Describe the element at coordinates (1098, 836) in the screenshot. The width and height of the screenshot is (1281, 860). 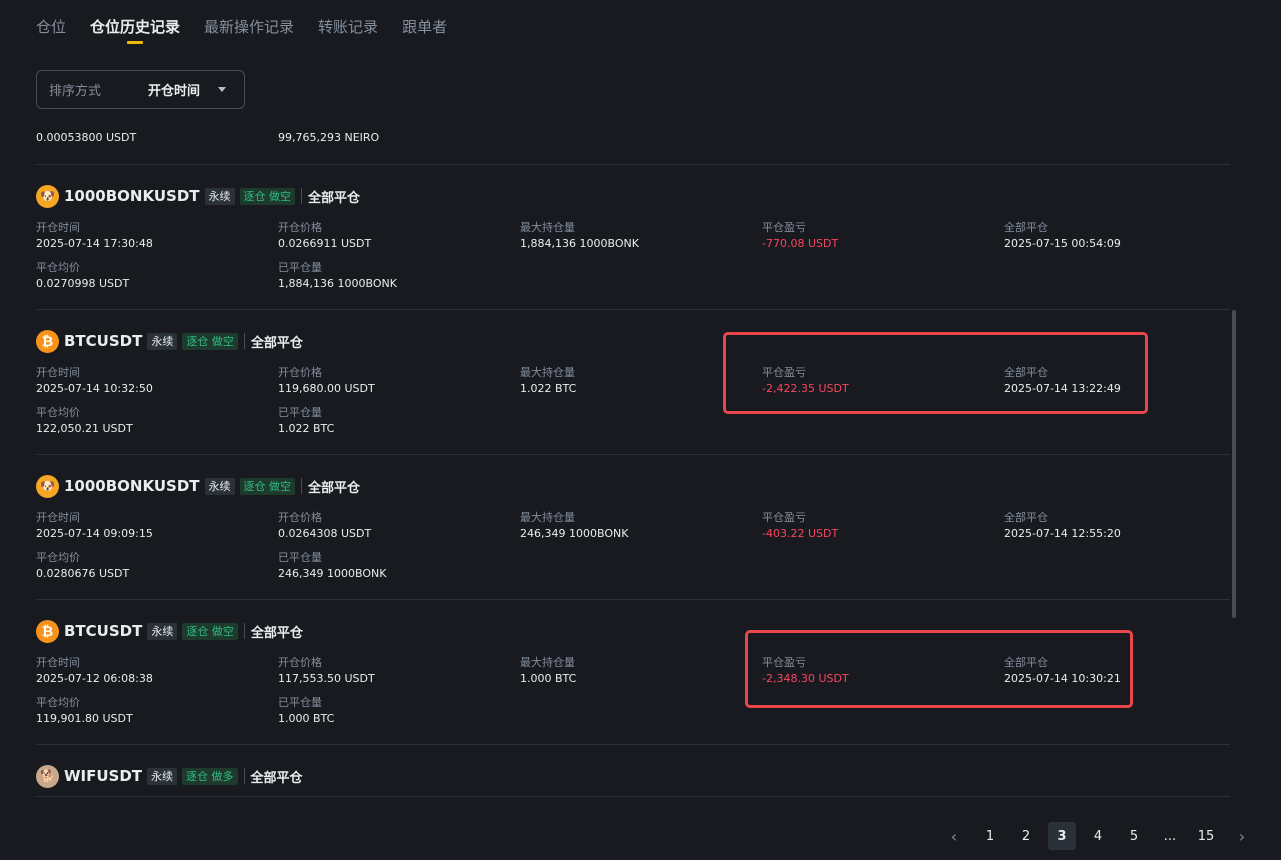
I see `page-button: 4` at that location.